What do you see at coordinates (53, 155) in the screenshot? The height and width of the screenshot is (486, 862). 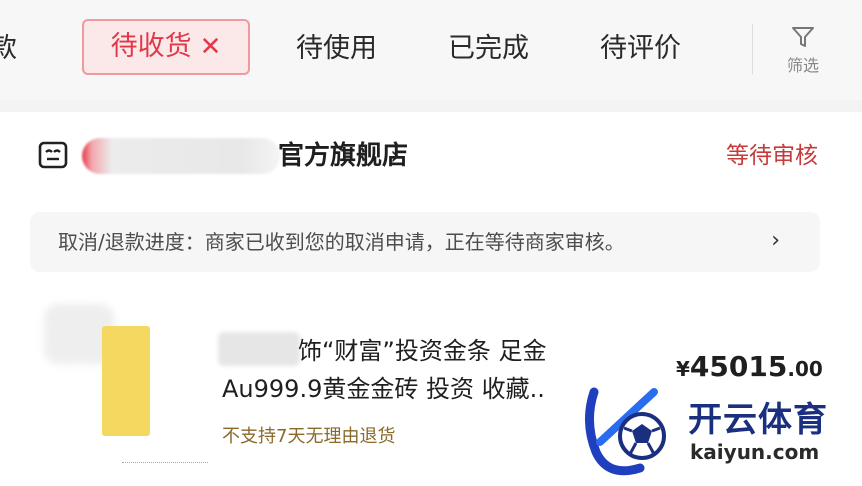 I see `shop-icon` at bounding box center [53, 155].